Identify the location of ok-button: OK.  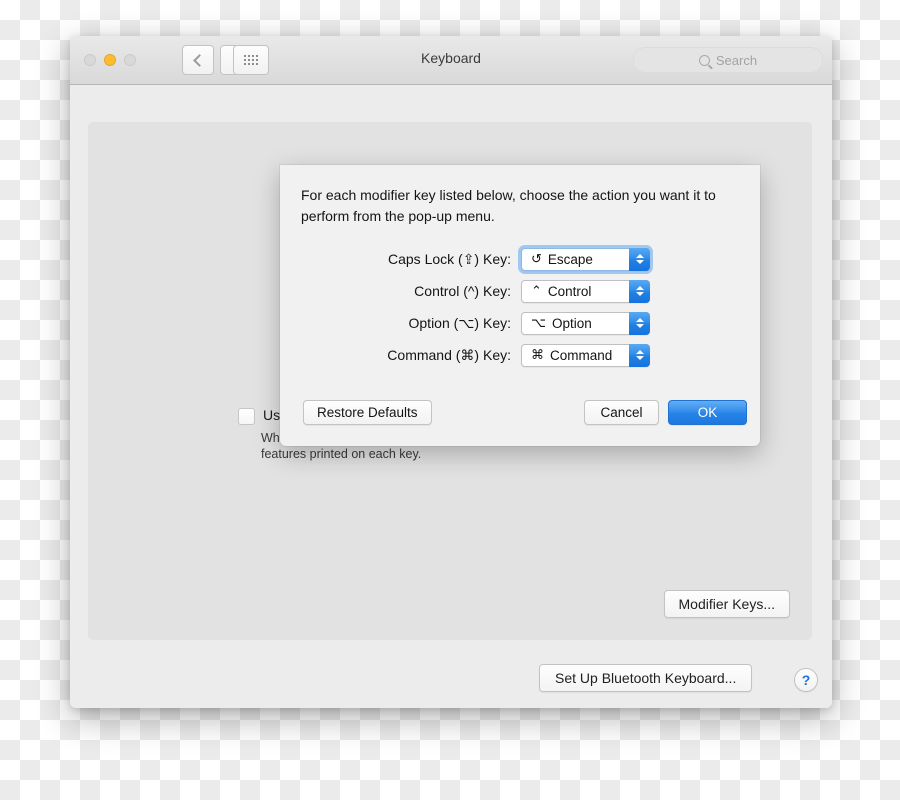
(707, 412).